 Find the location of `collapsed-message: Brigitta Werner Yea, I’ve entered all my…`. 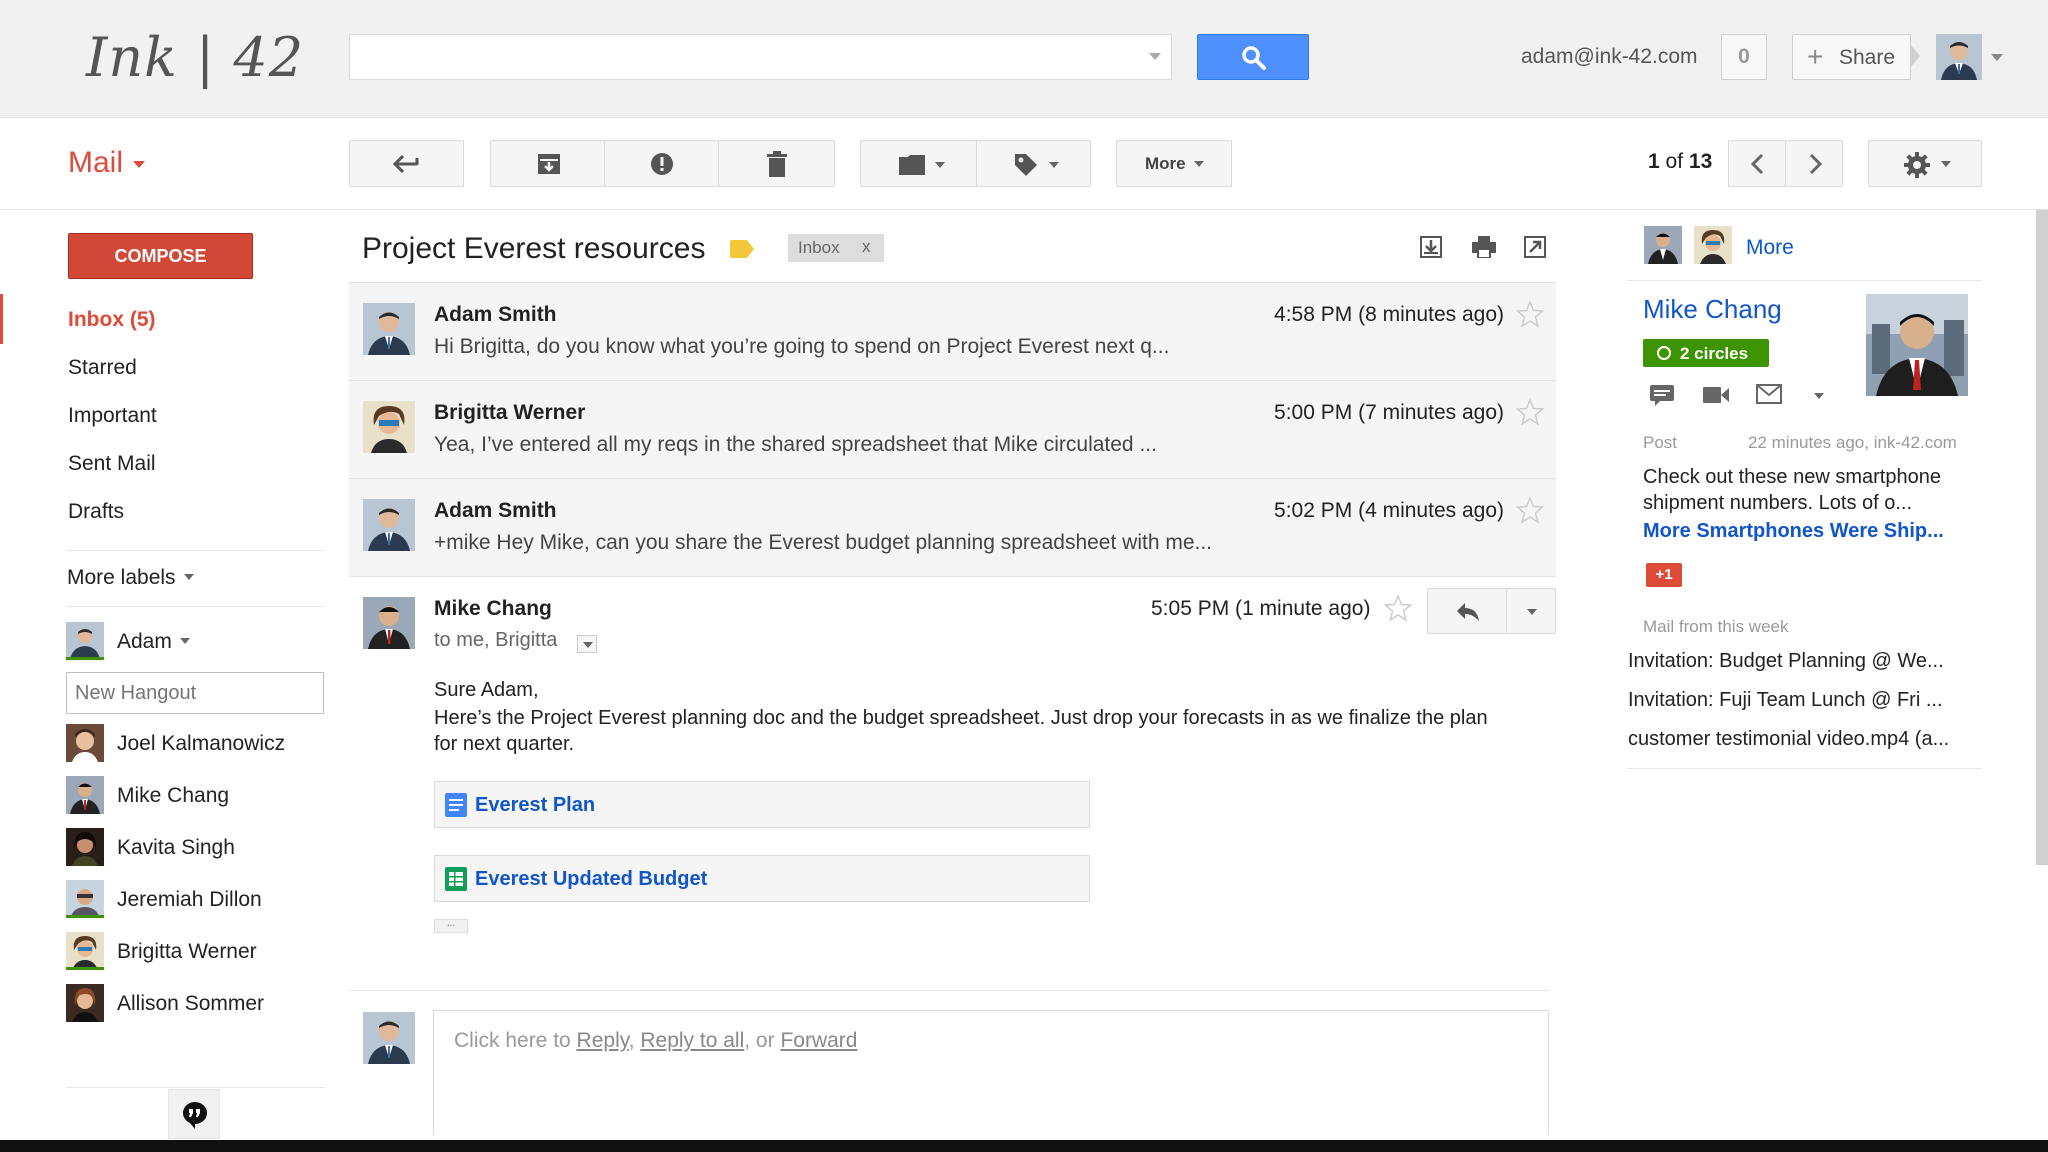

collapsed-message: Brigitta Werner Yea, I’ve entered all my… is located at coordinates (952, 429).